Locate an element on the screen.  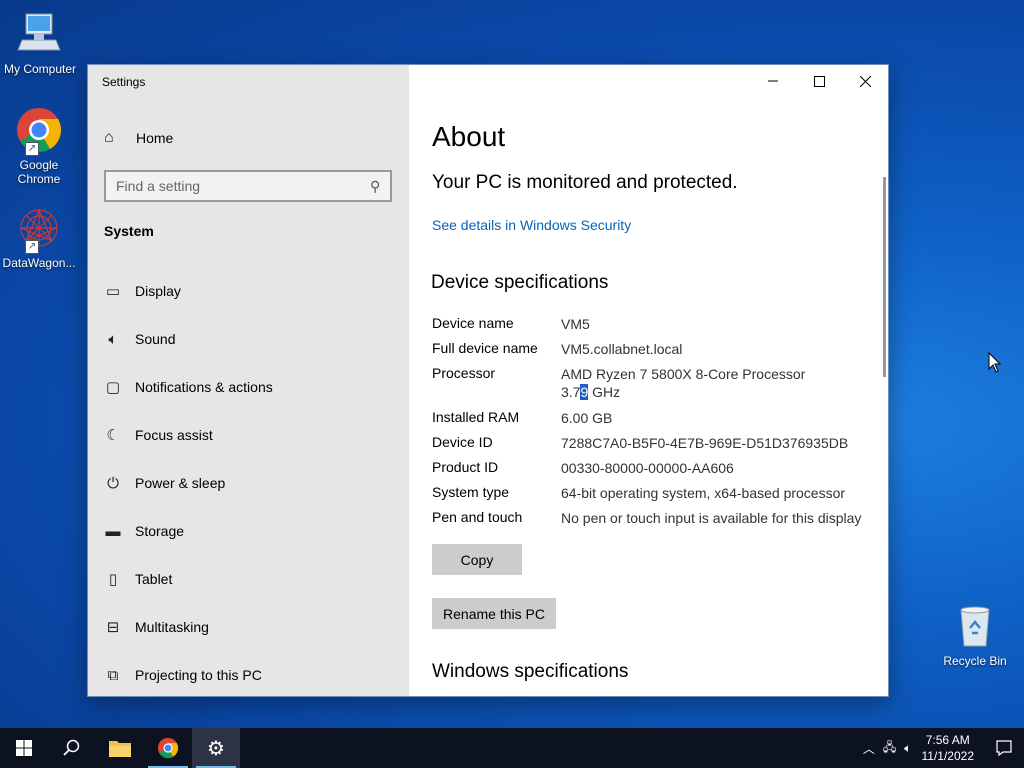
processor-name: AMD Ryzen 7 5800X 8-Core Processor is located at coordinates (683, 374).